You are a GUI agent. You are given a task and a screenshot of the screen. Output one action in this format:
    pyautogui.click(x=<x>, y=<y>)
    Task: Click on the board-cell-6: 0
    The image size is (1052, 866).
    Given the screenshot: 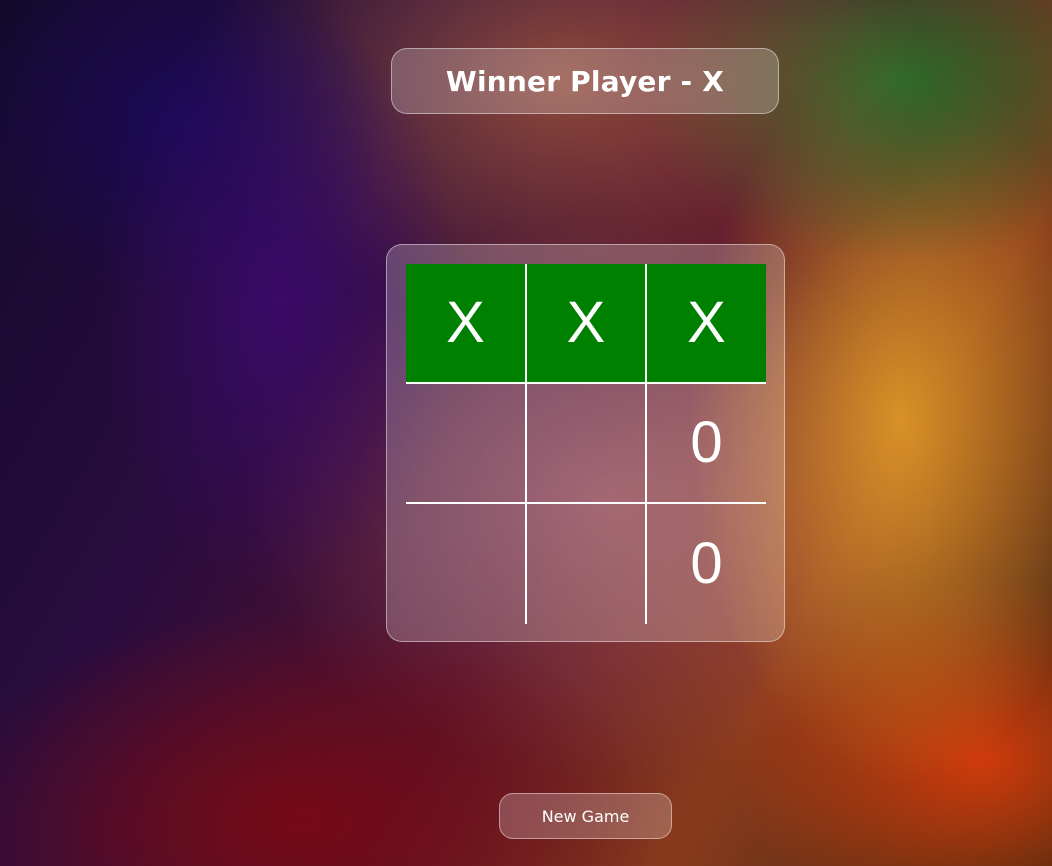 What is the action you would take?
    pyautogui.click(x=706, y=443)
    